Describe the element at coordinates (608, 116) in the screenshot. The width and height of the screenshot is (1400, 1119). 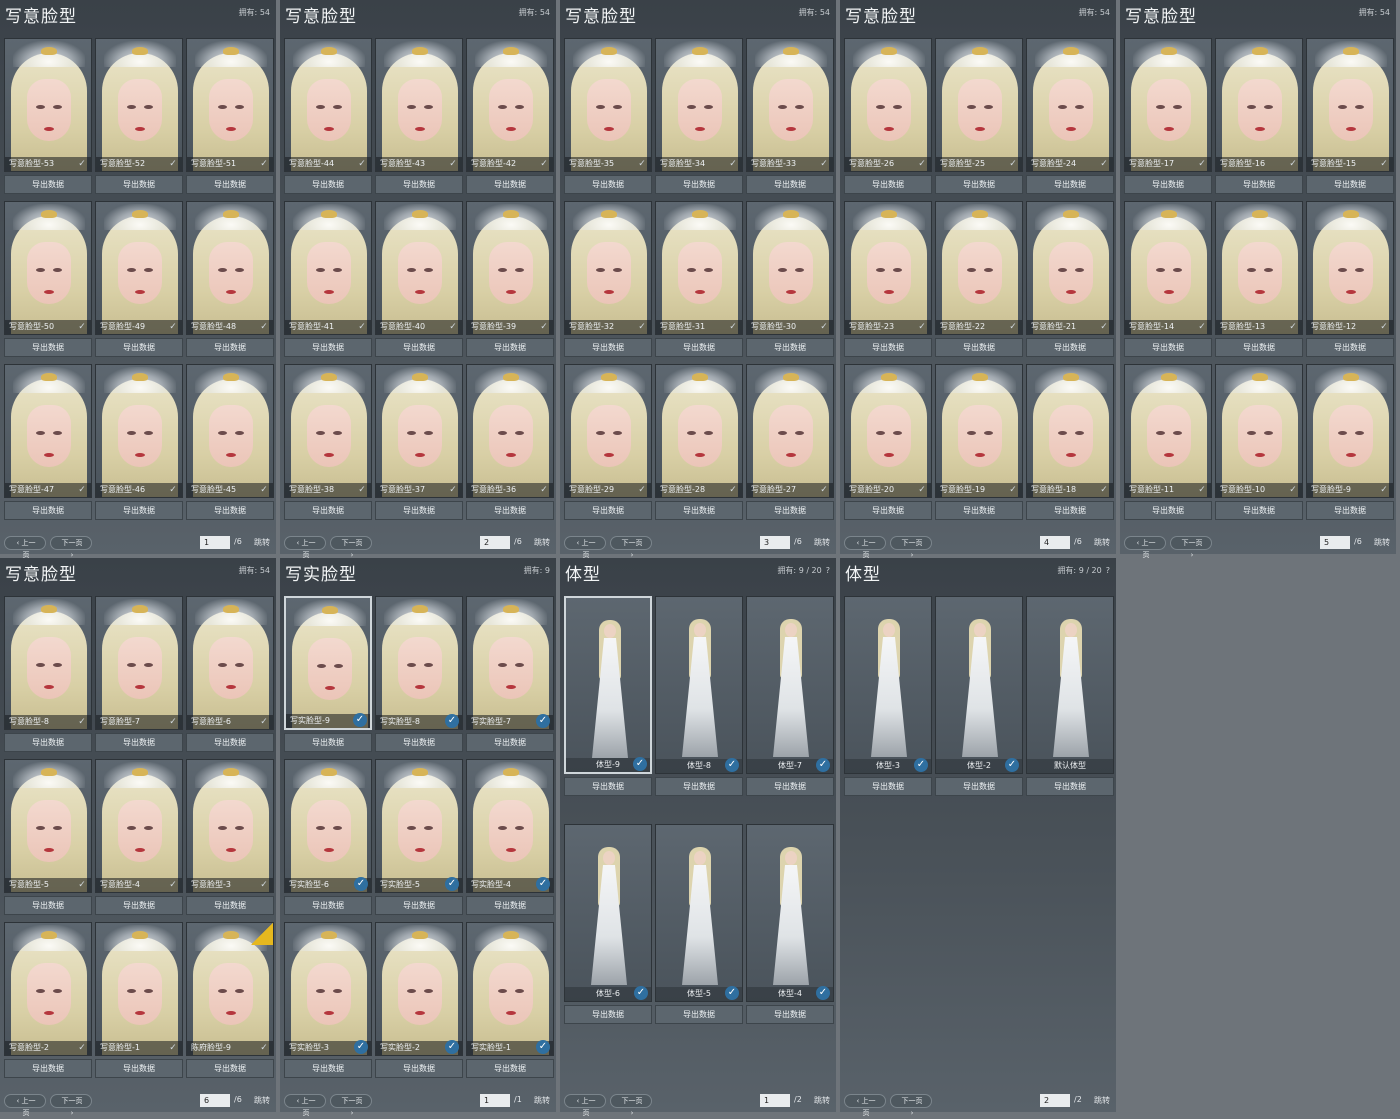
I see `face-card: 写意脸型-35 ✓ 导出数据` at that location.